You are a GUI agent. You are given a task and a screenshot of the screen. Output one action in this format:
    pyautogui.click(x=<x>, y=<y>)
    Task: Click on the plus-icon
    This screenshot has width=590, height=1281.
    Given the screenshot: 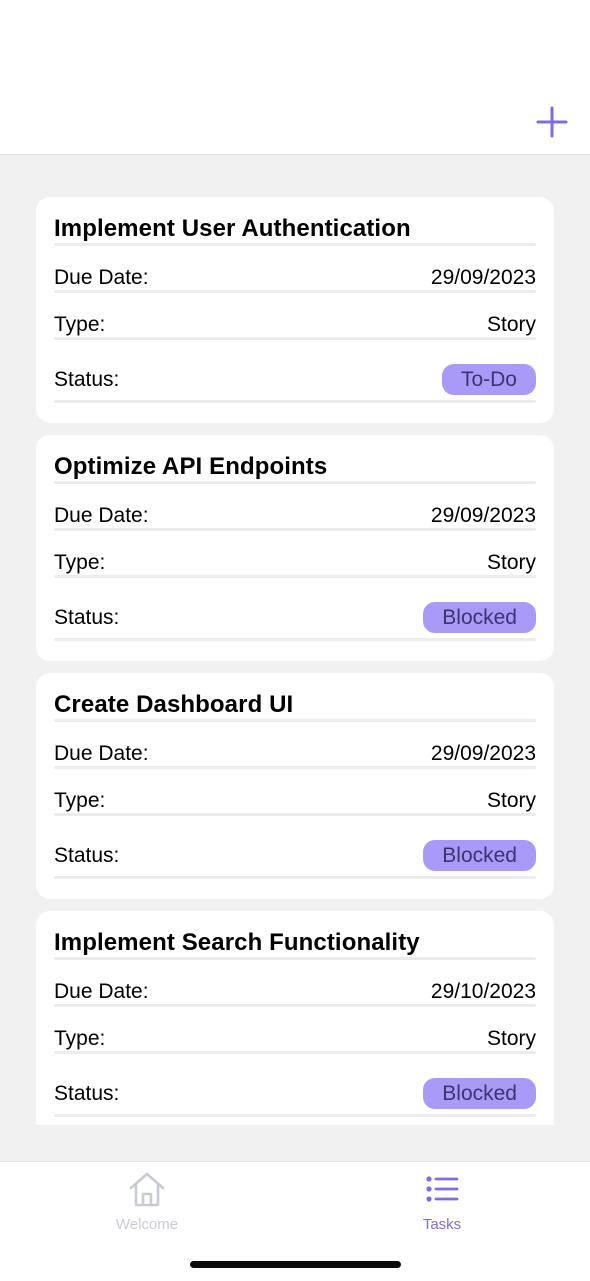 What is the action you would take?
    pyautogui.click(x=552, y=122)
    